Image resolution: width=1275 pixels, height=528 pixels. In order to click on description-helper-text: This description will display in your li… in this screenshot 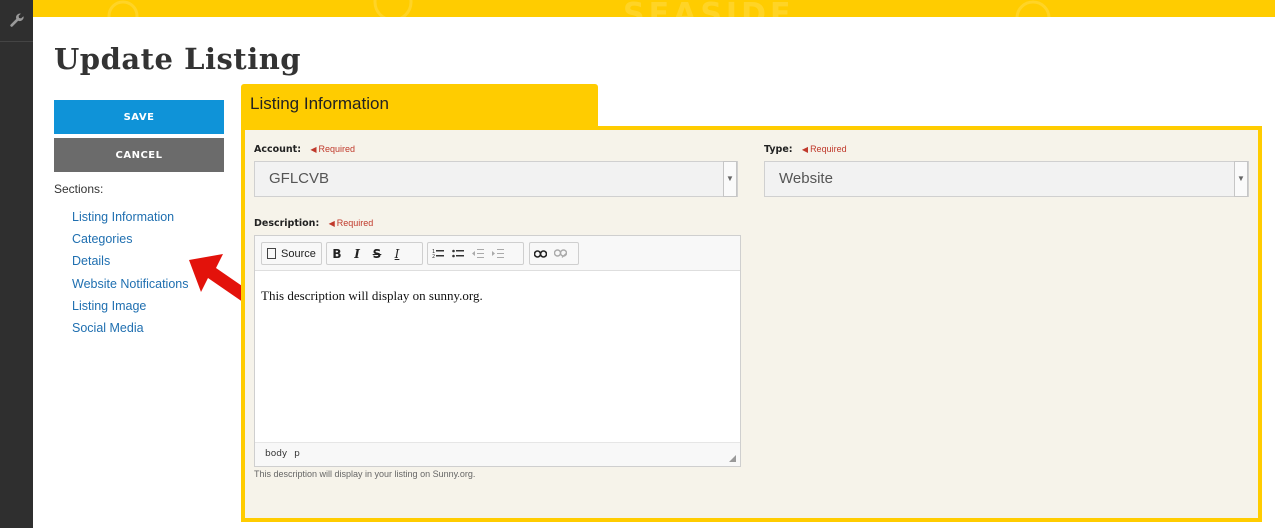, I will do `click(365, 474)`.